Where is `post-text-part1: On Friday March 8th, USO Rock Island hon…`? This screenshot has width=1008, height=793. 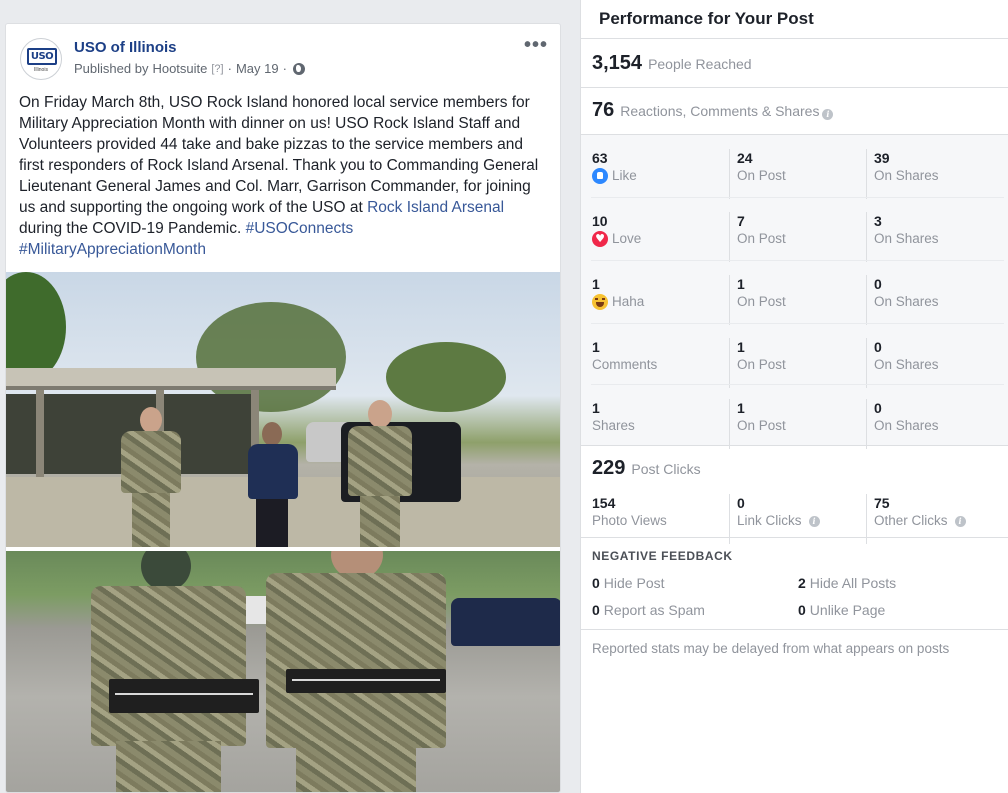 post-text-part1: On Friday March 8th, USO Rock Island hon… is located at coordinates (279, 155).